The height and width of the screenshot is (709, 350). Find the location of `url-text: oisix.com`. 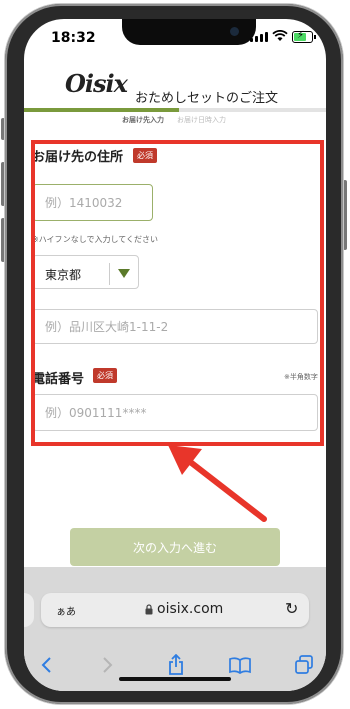

url-text: oisix.com is located at coordinates (190, 609).